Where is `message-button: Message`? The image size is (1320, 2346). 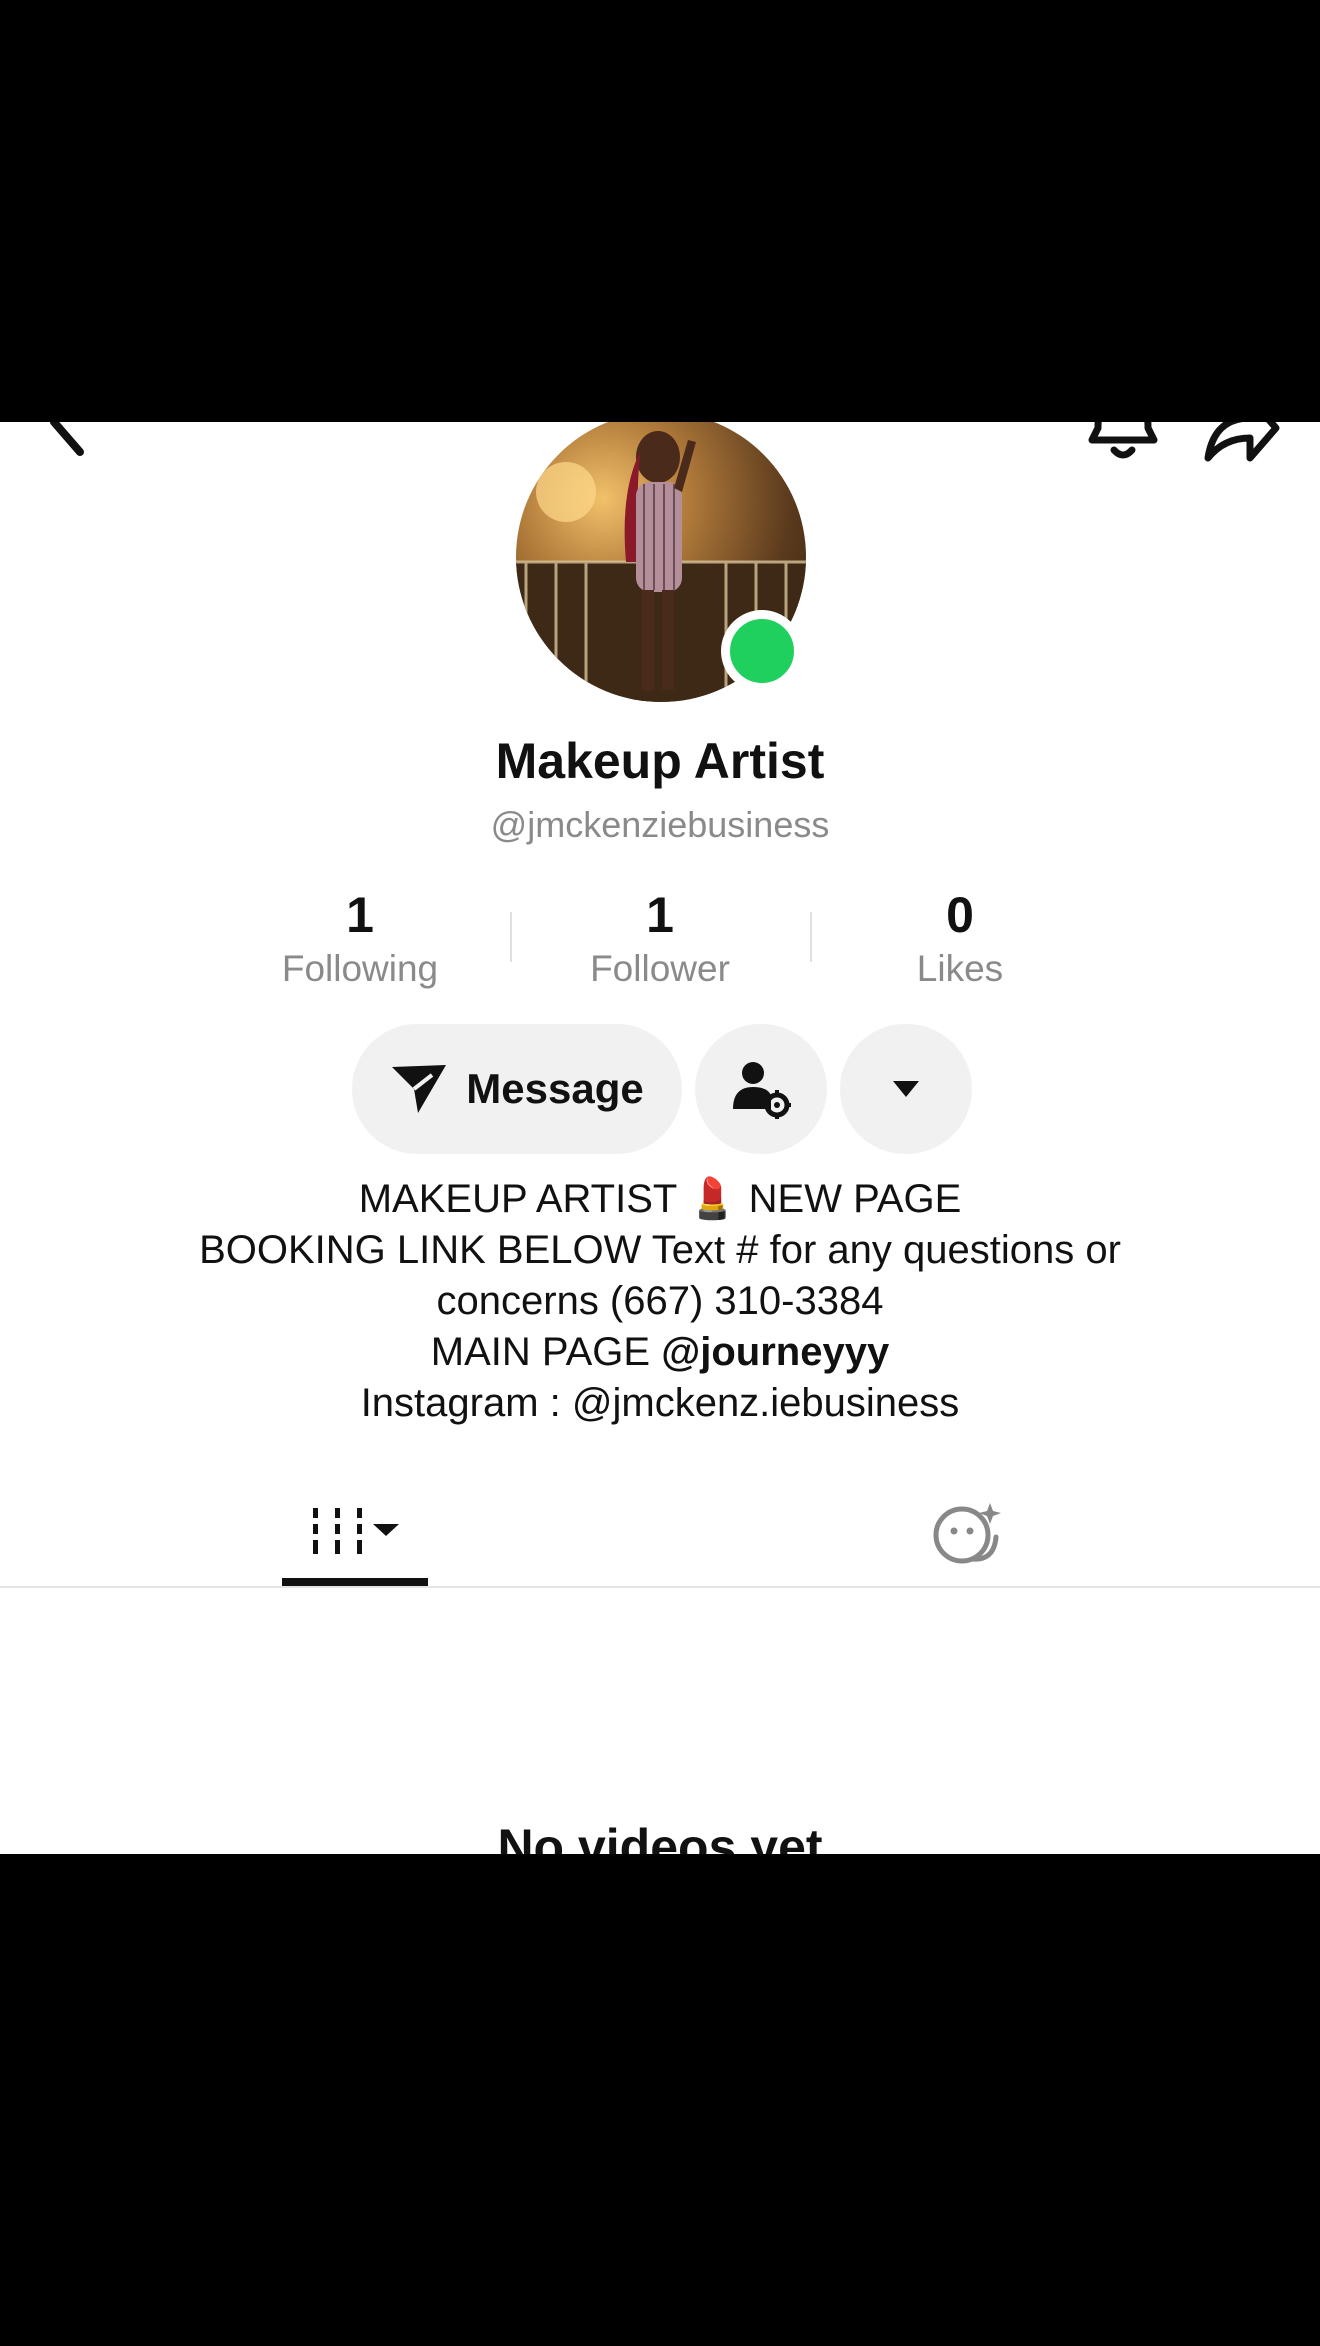 message-button: Message is located at coordinates (517, 1089).